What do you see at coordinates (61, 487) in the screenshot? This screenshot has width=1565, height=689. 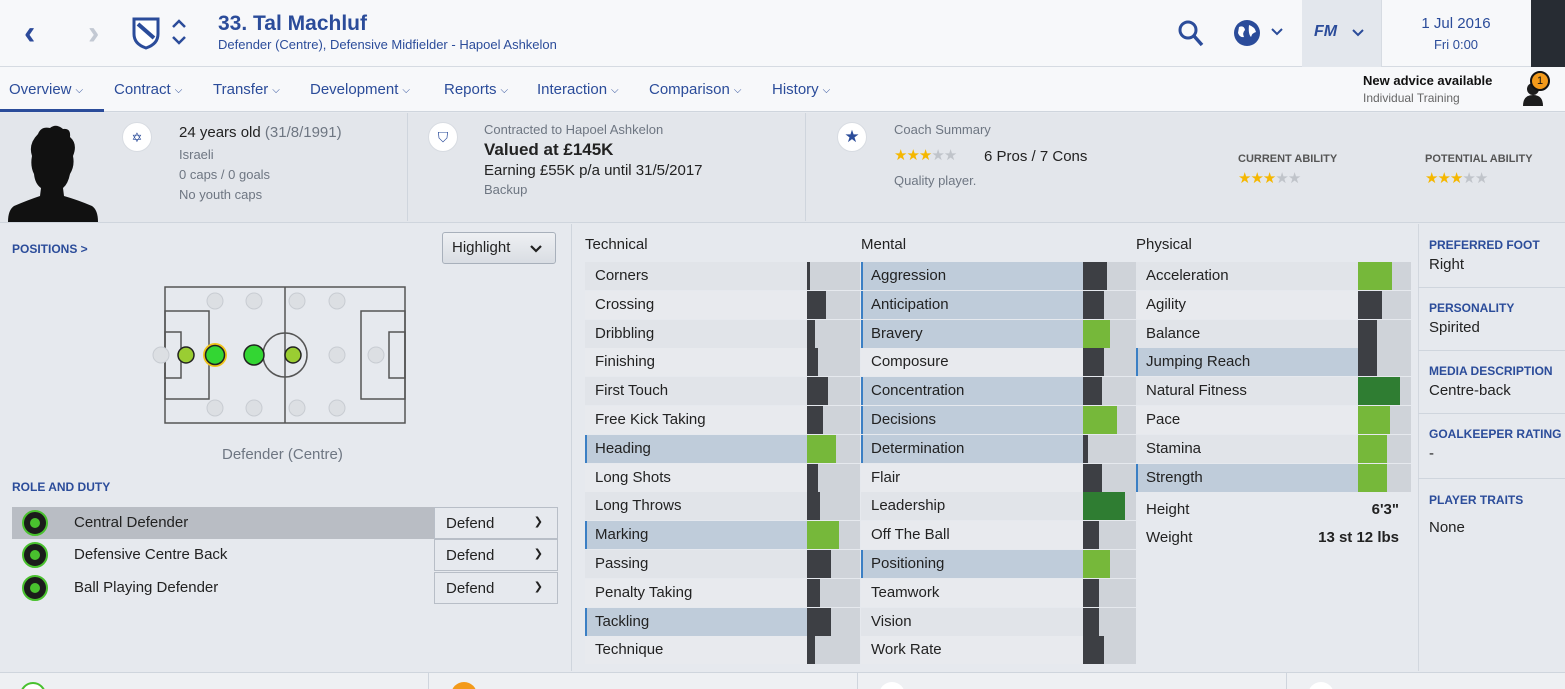 I see `role-duty-heading: ROLE AND DUTY` at bounding box center [61, 487].